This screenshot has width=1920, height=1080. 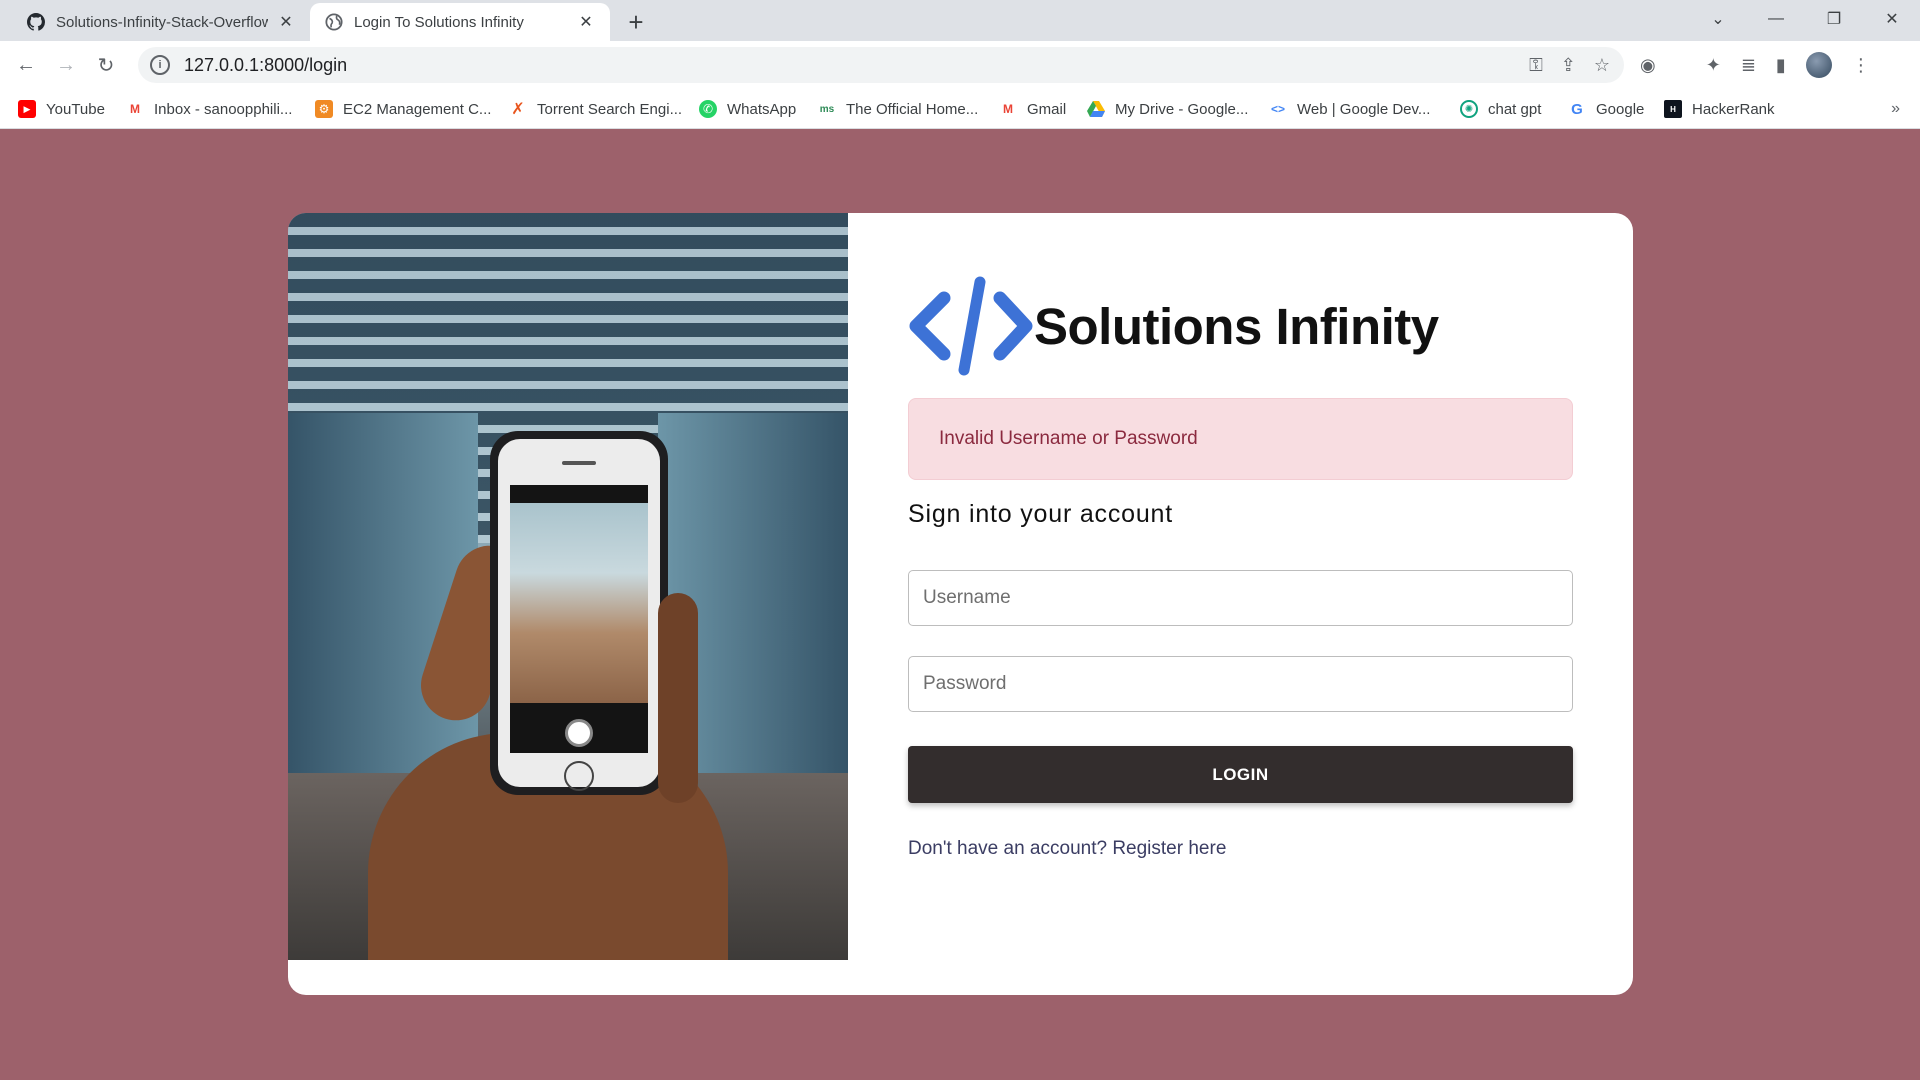 I want to click on google-icon: G, so click(x=1577, y=109).